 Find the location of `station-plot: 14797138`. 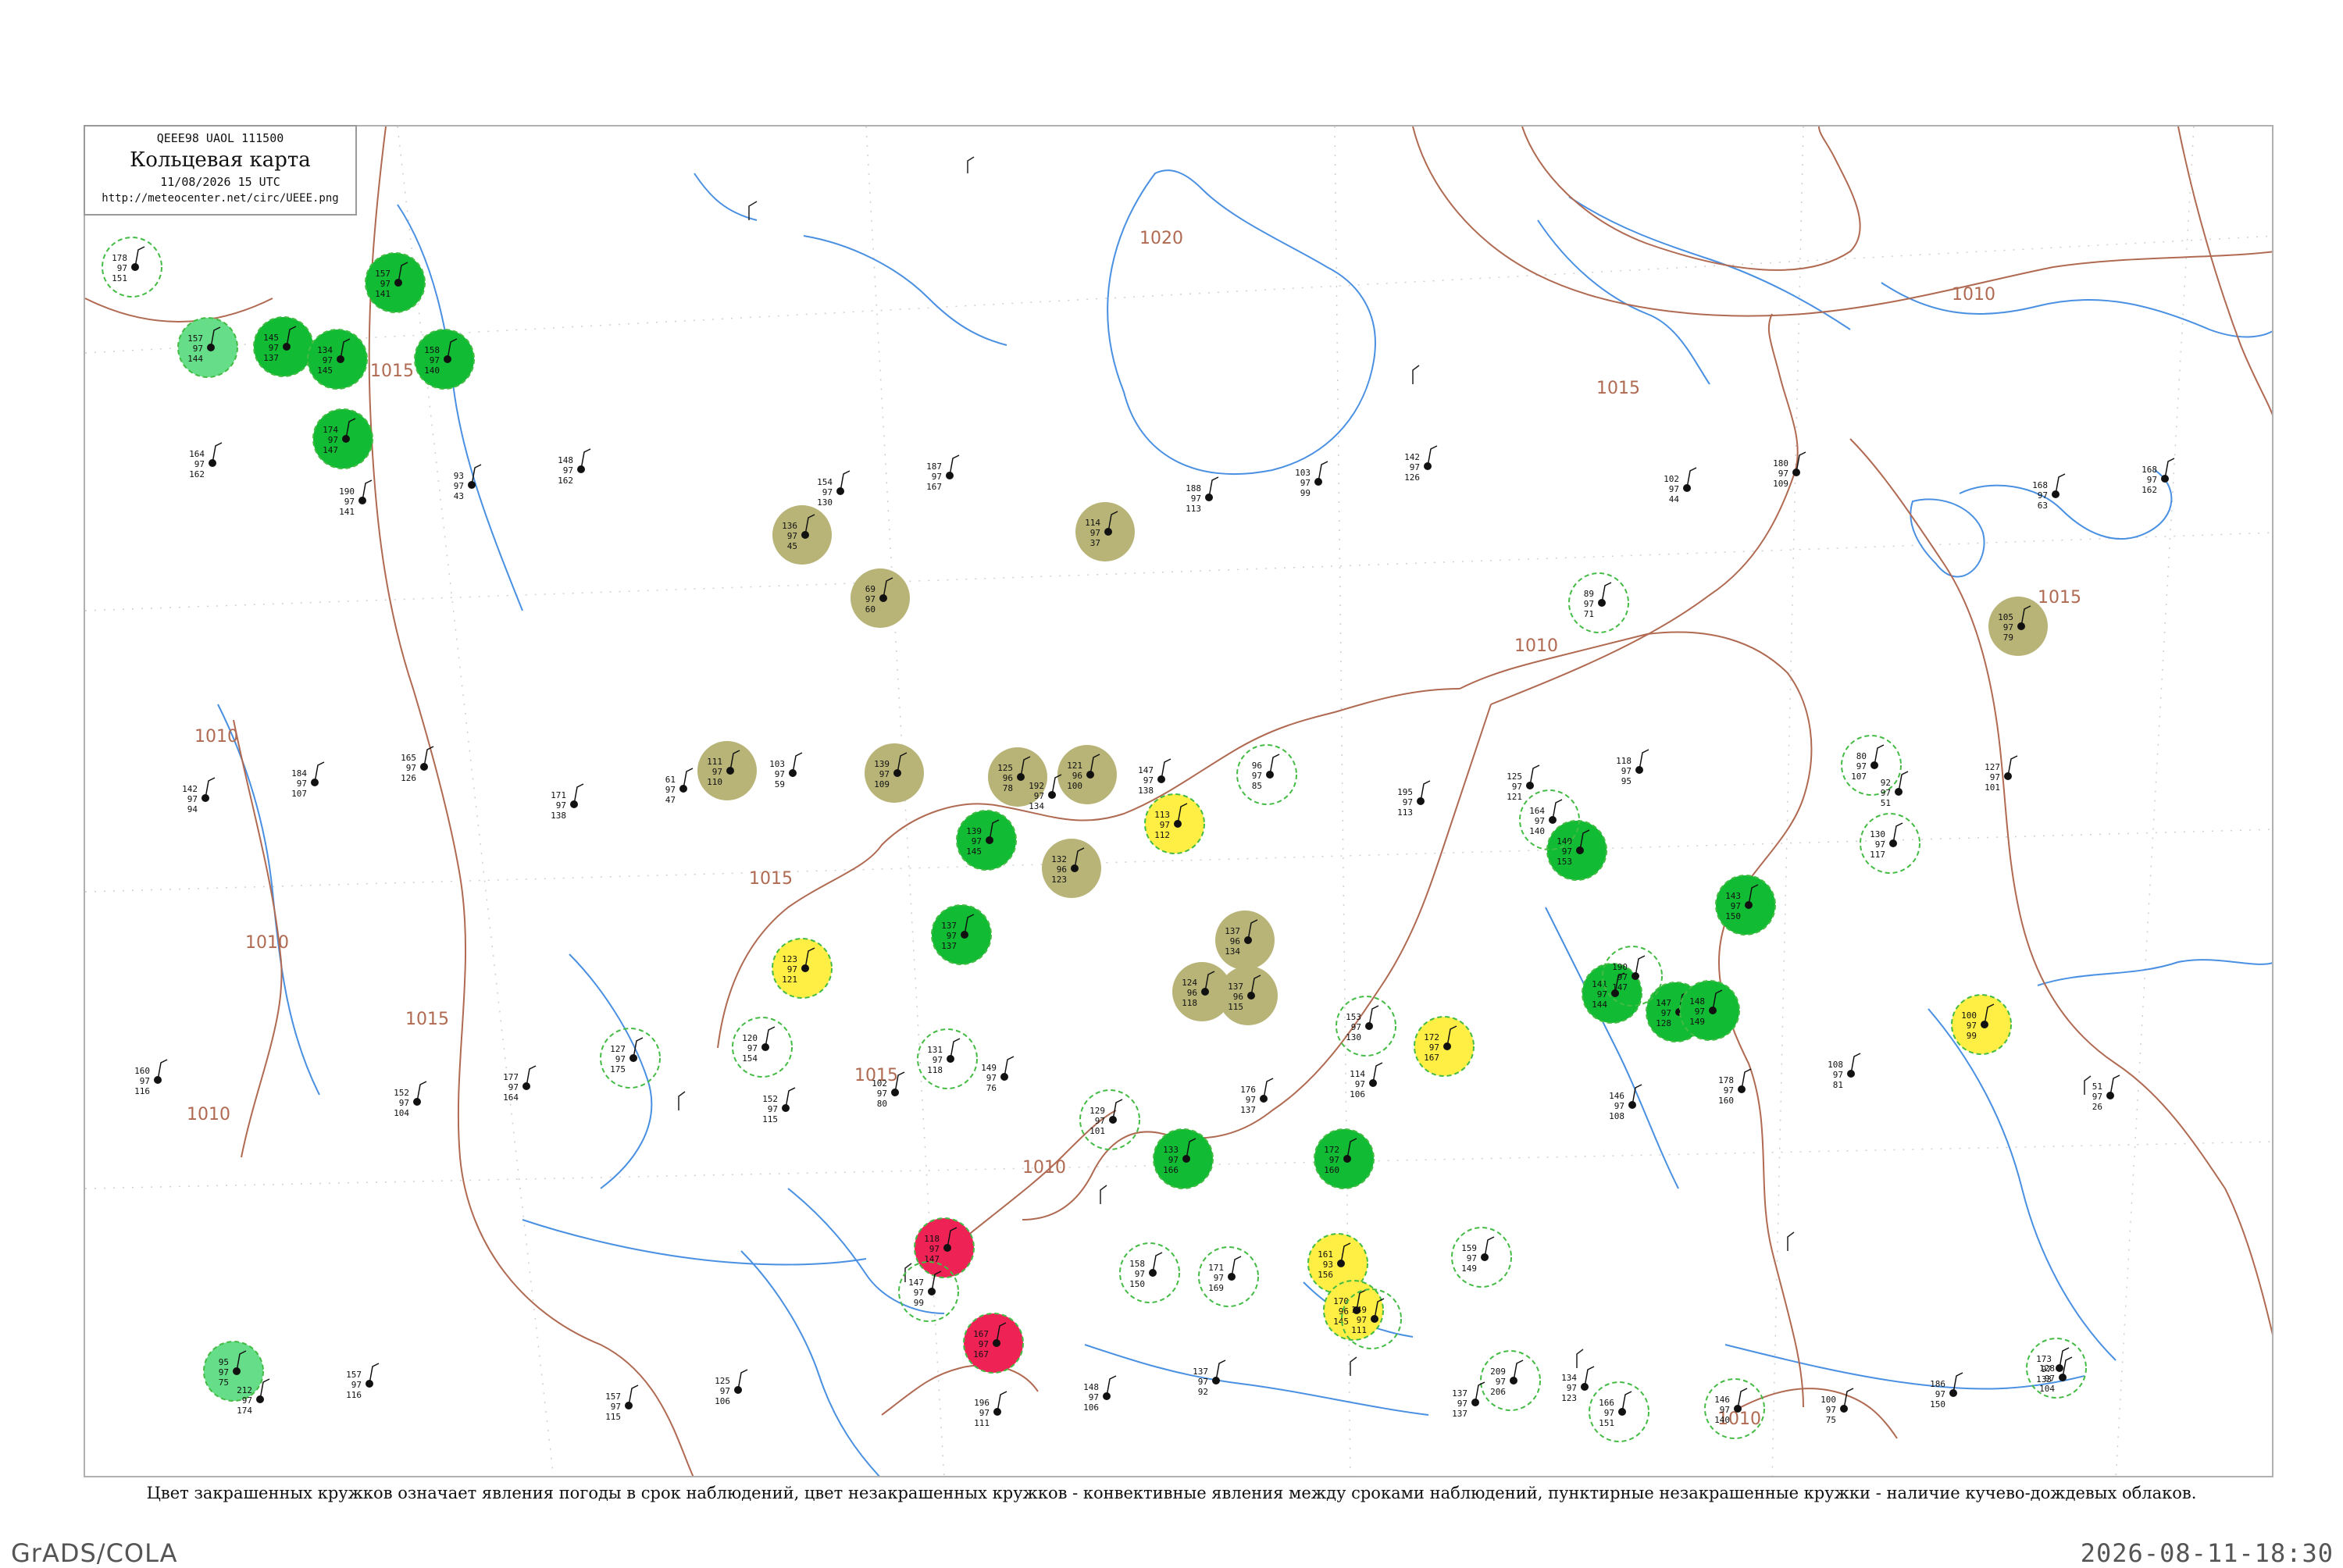

station-plot: 14797138 is located at coordinates (1155, 777).